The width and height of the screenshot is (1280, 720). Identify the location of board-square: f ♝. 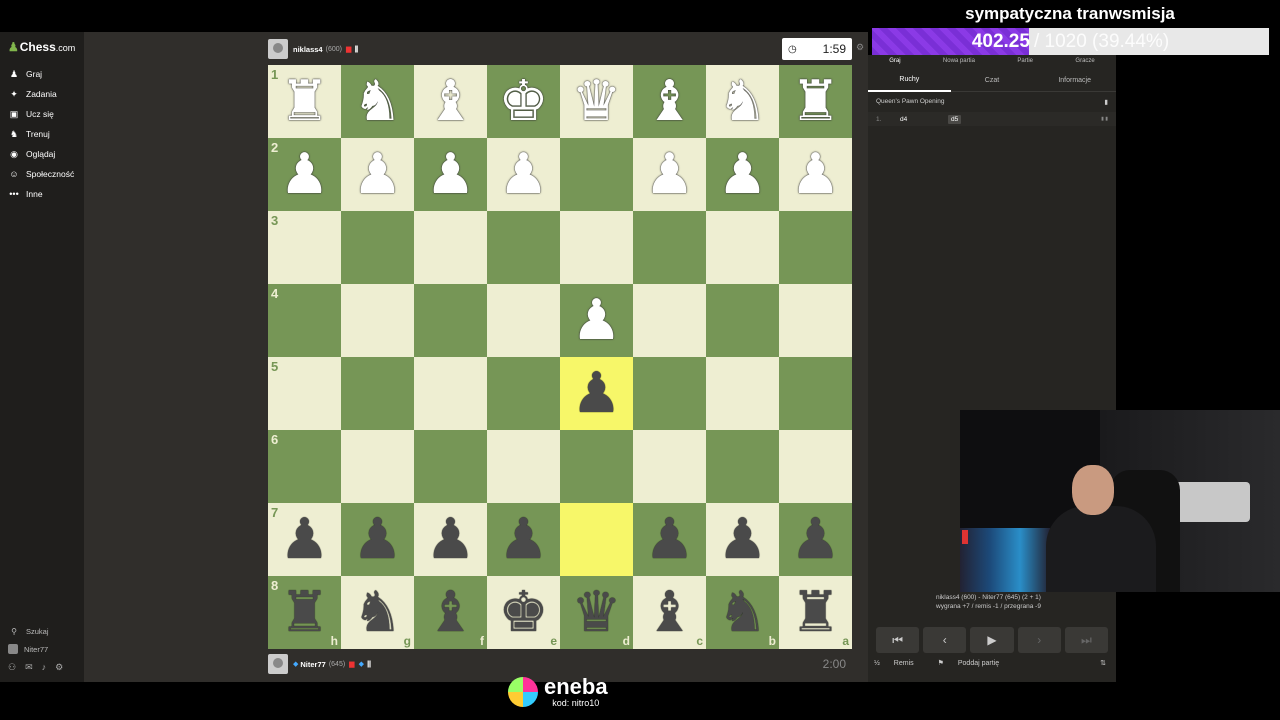
(450, 612).